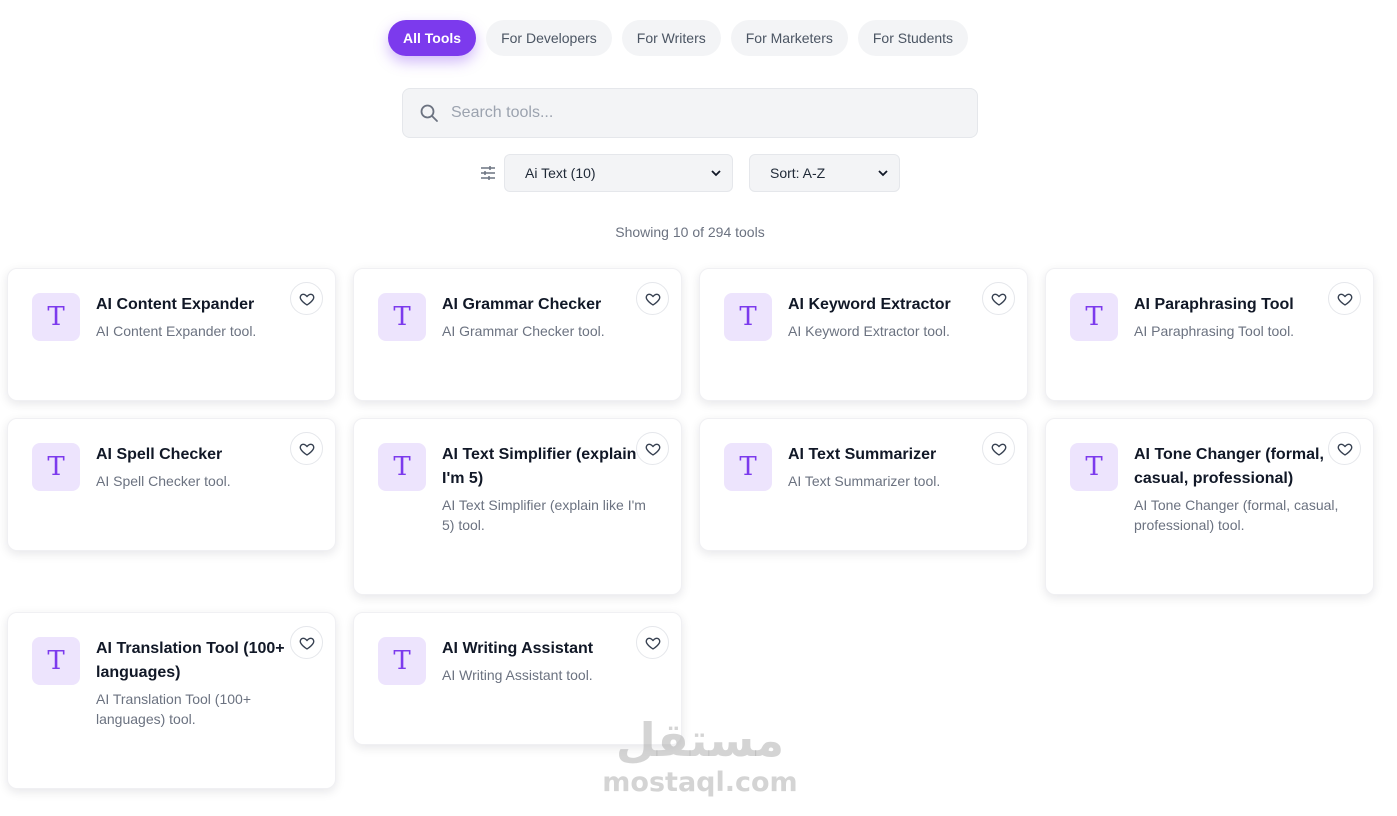 The width and height of the screenshot is (1397, 816). What do you see at coordinates (163, 481) in the screenshot?
I see `tool-description: AI Spell Checker tool.` at bounding box center [163, 481].